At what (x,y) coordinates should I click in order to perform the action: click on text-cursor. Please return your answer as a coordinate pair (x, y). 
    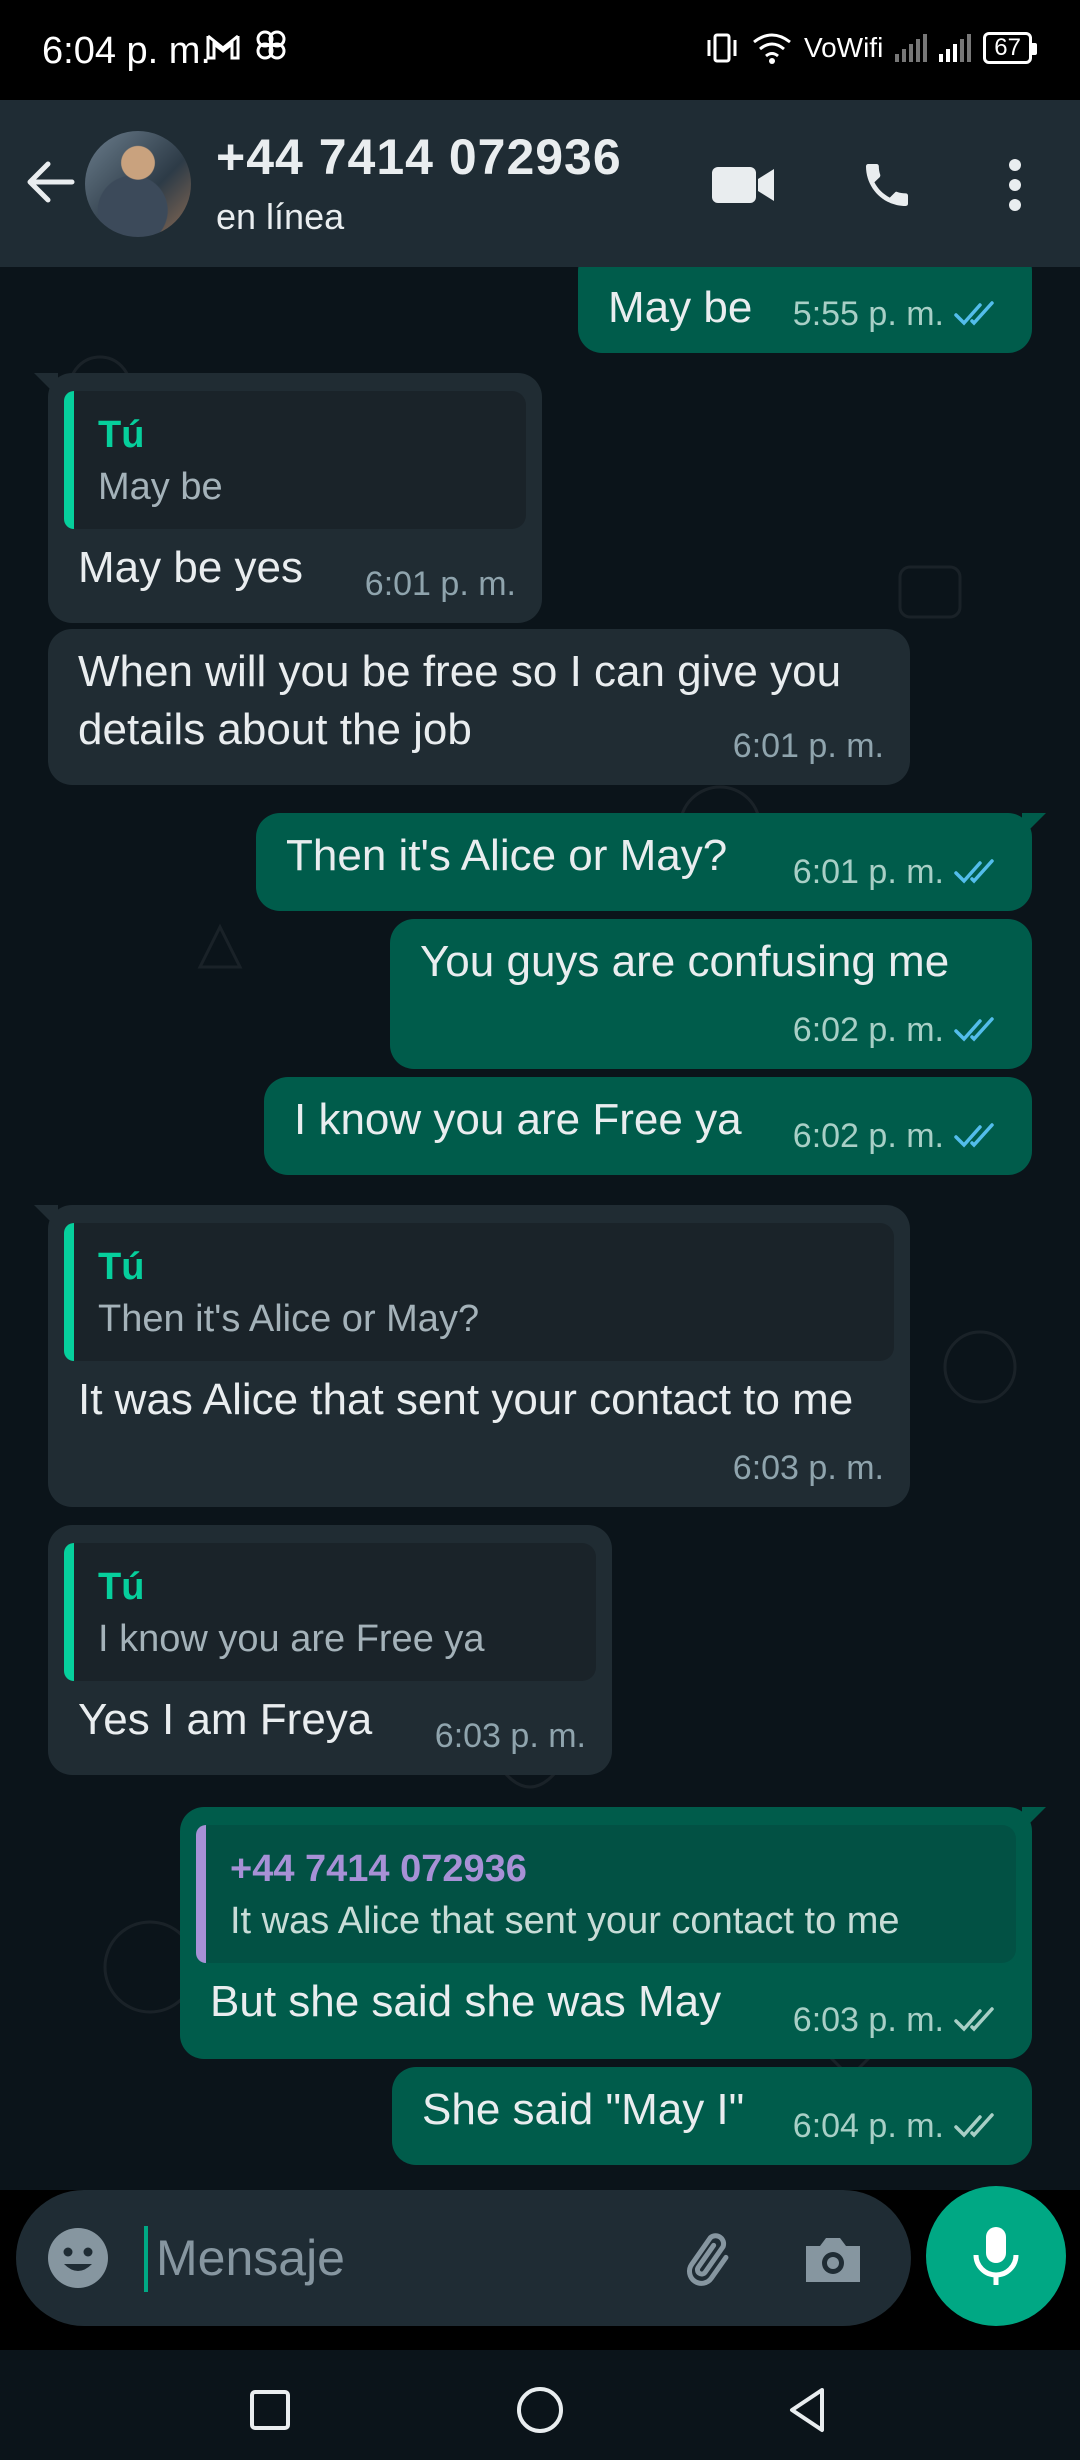
    Looking at the image, I should click on (146, 2259).